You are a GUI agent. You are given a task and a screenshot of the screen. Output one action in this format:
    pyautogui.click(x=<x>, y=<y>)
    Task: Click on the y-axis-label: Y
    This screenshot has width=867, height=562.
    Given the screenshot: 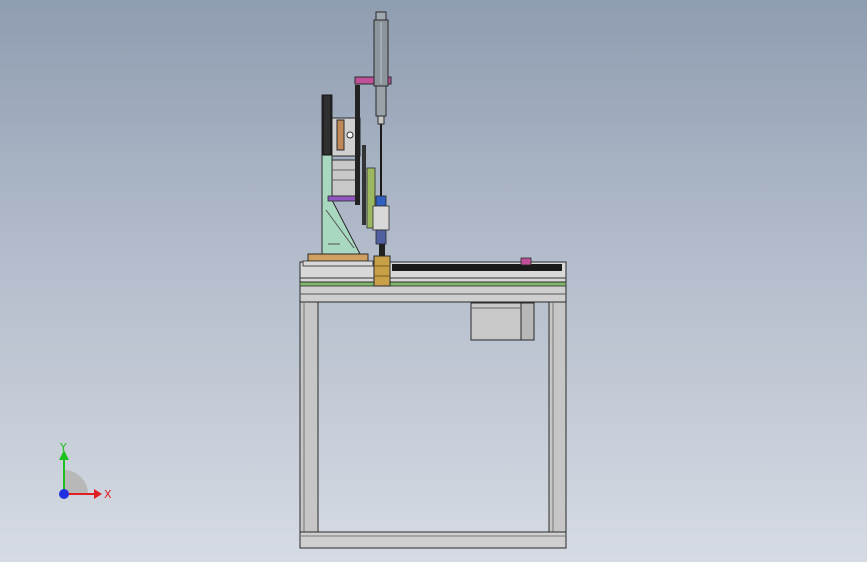 What is the action you would take?
    pyautogui.click(x=63, y=447)
    